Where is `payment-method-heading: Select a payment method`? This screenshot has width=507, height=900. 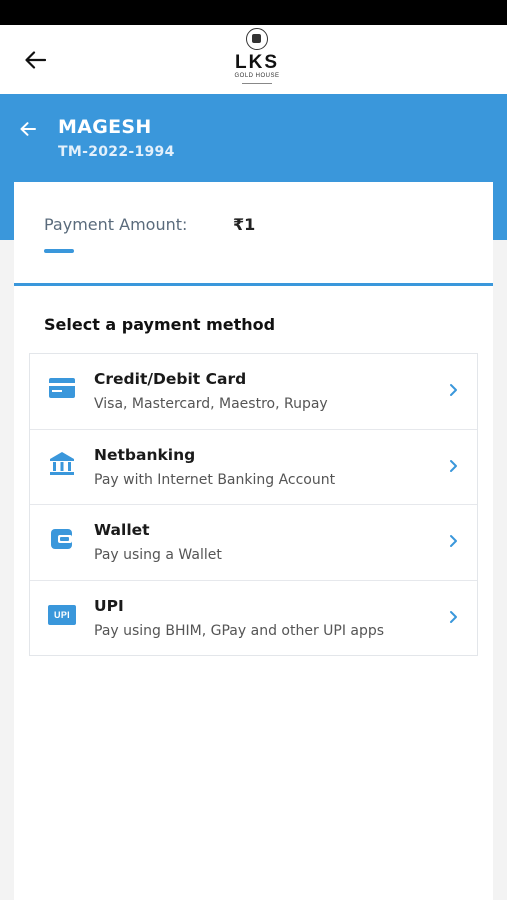 payment-method-heading: Select a payment method is located at coordinates (160, 324).